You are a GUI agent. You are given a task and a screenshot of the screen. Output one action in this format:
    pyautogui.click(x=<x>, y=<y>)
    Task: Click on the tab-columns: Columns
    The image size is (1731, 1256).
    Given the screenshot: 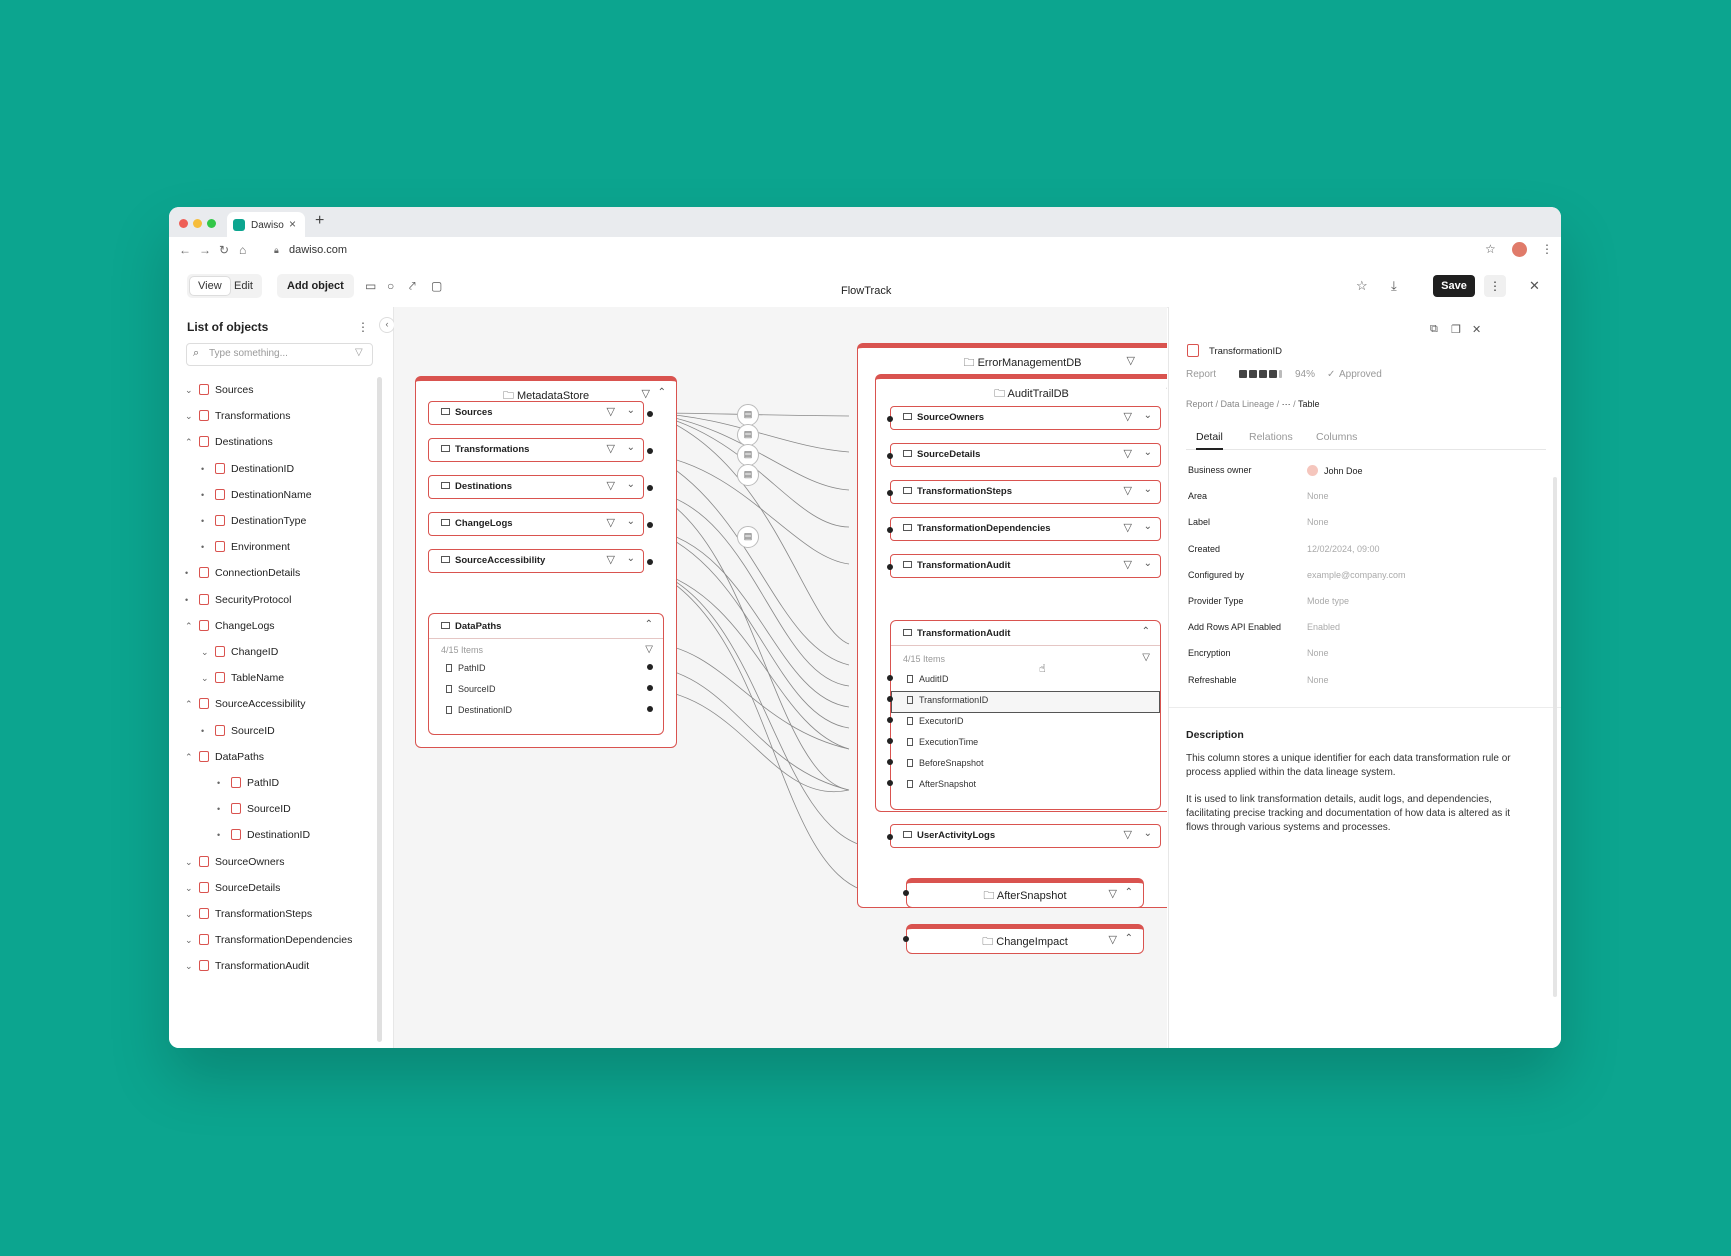 What is the action you would take?
    pyautogui.click(x=1336, y=439)
    